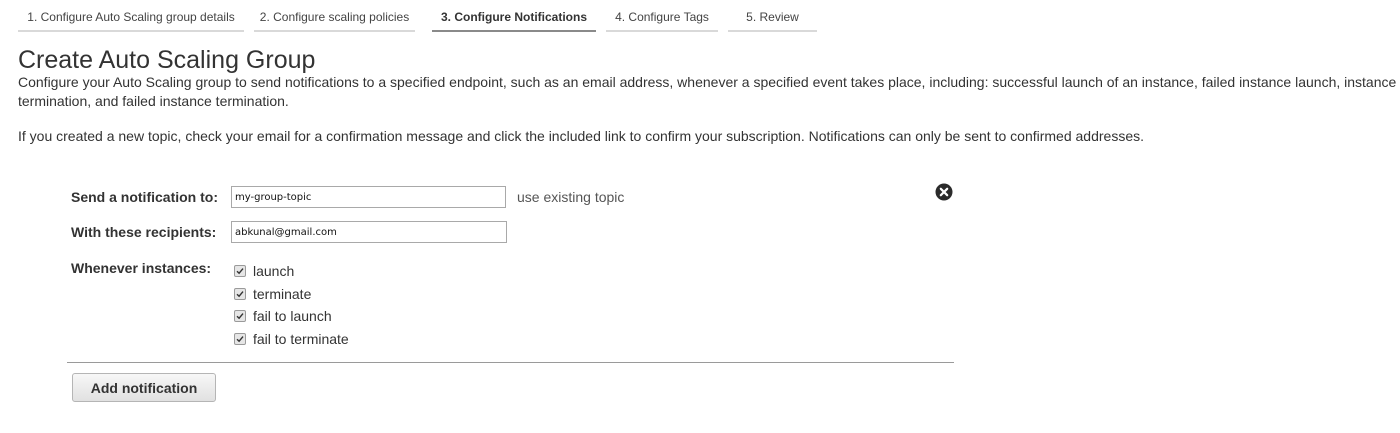  I want to click on event-fail-to-launch: fail to launch, so click(283, 316).